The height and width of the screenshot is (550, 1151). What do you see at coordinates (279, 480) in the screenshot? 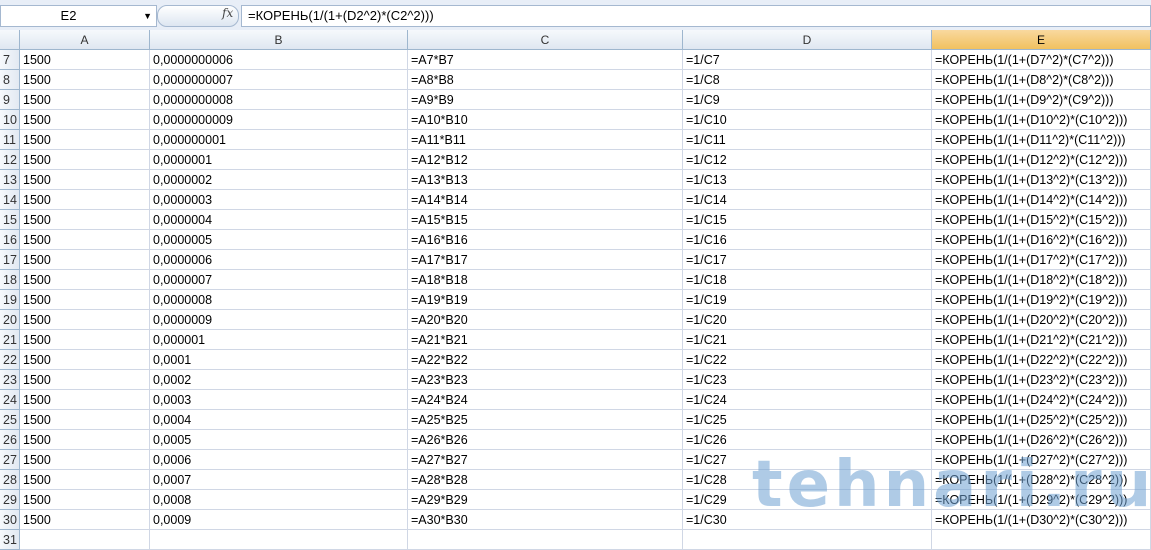
I see `cell-b: 0,0007` at bounding box center [279, 480].